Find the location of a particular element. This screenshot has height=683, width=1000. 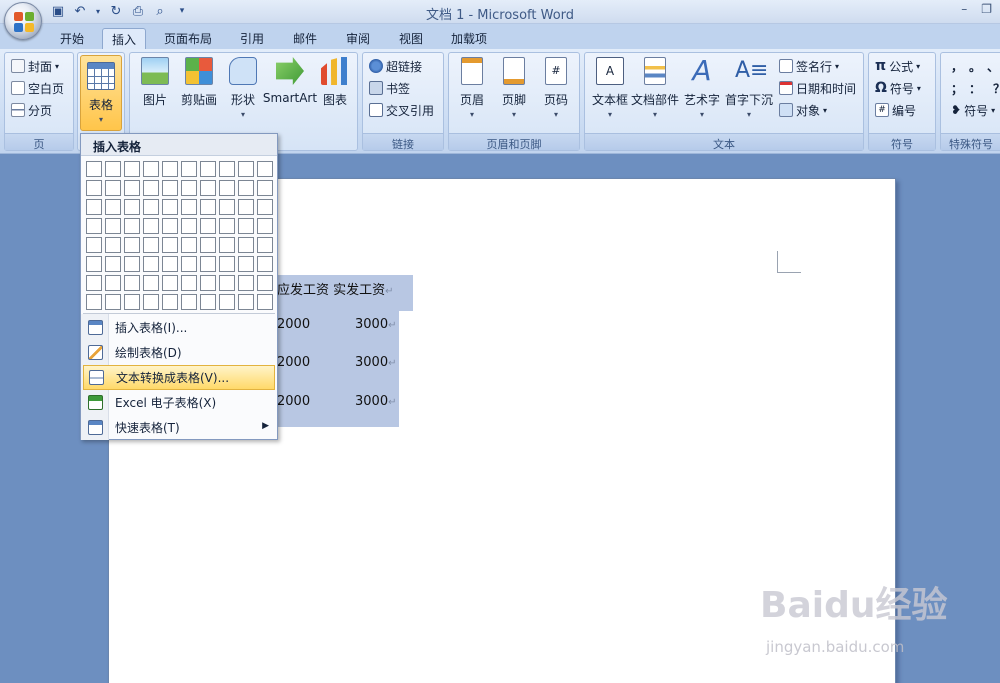

tab-mailings: 邮件 is located at coordinates (305, 38).